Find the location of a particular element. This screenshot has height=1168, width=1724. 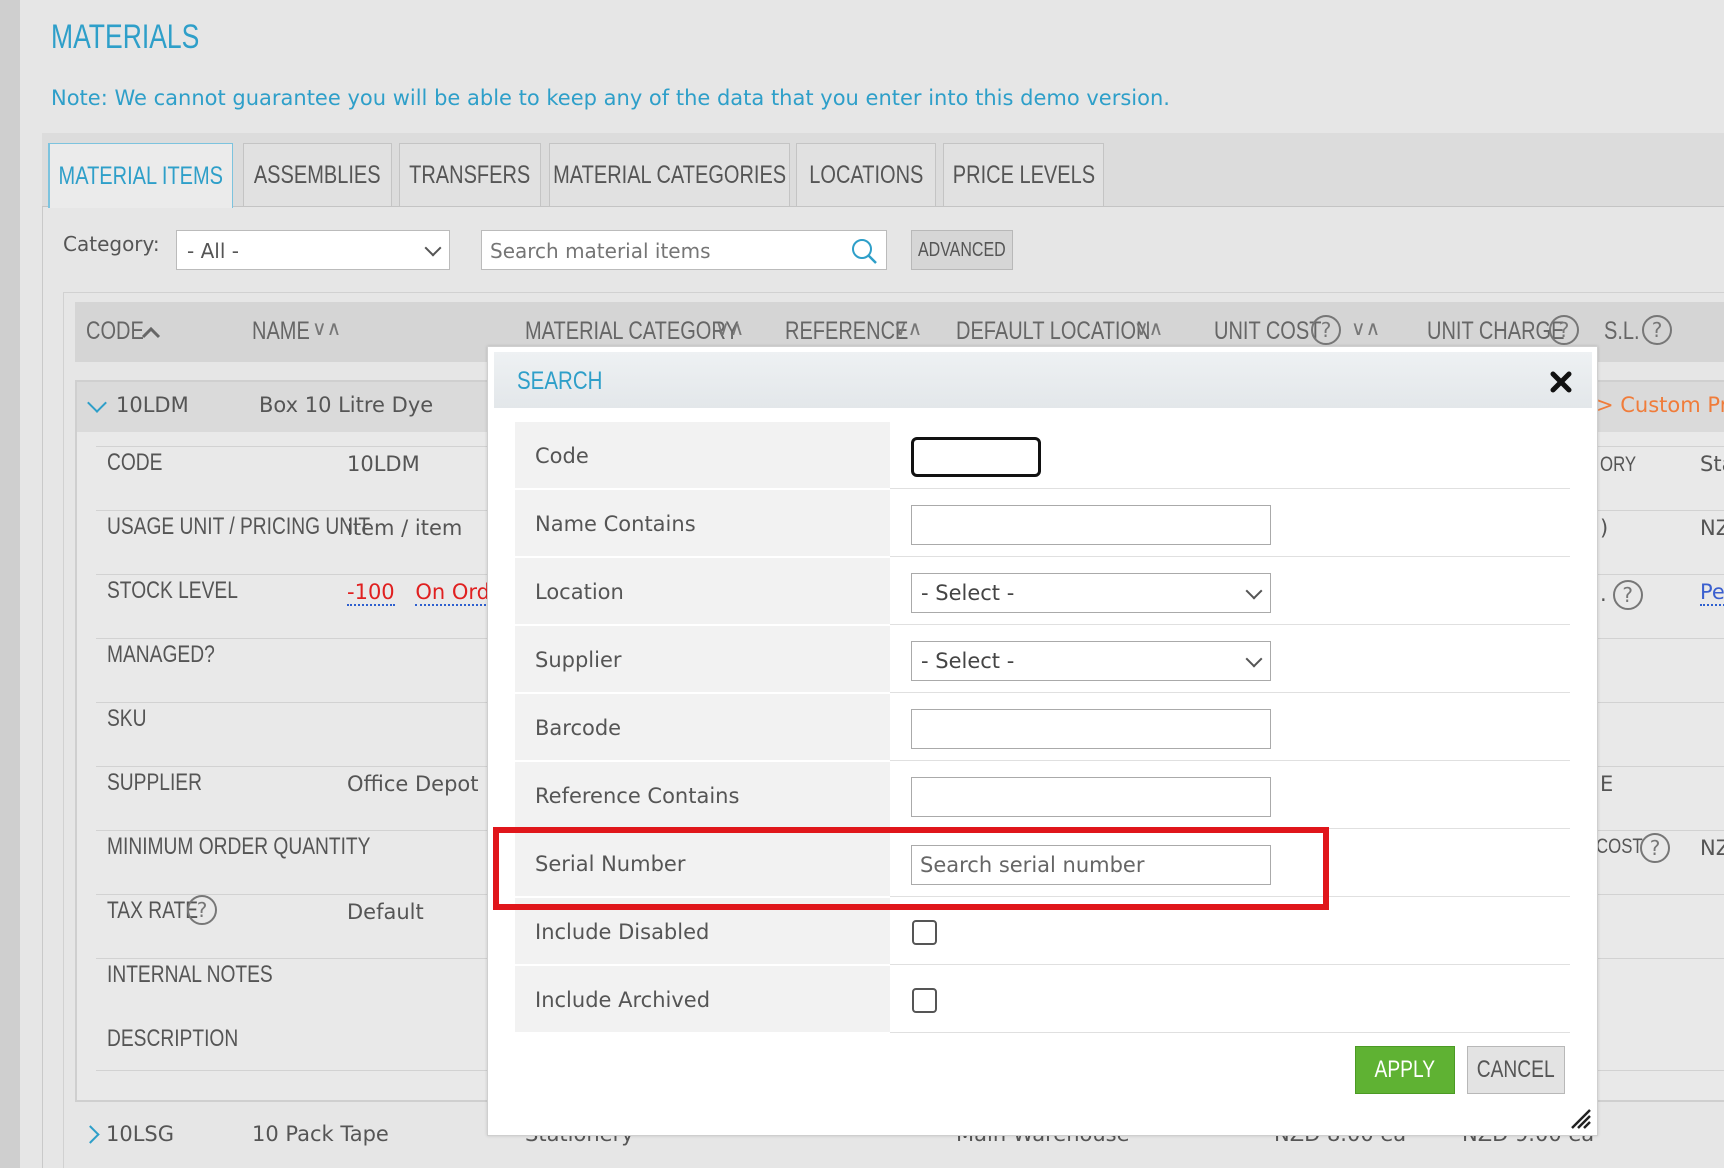

cancel-button: CANCEL is located at coordinates (1516, 1070).